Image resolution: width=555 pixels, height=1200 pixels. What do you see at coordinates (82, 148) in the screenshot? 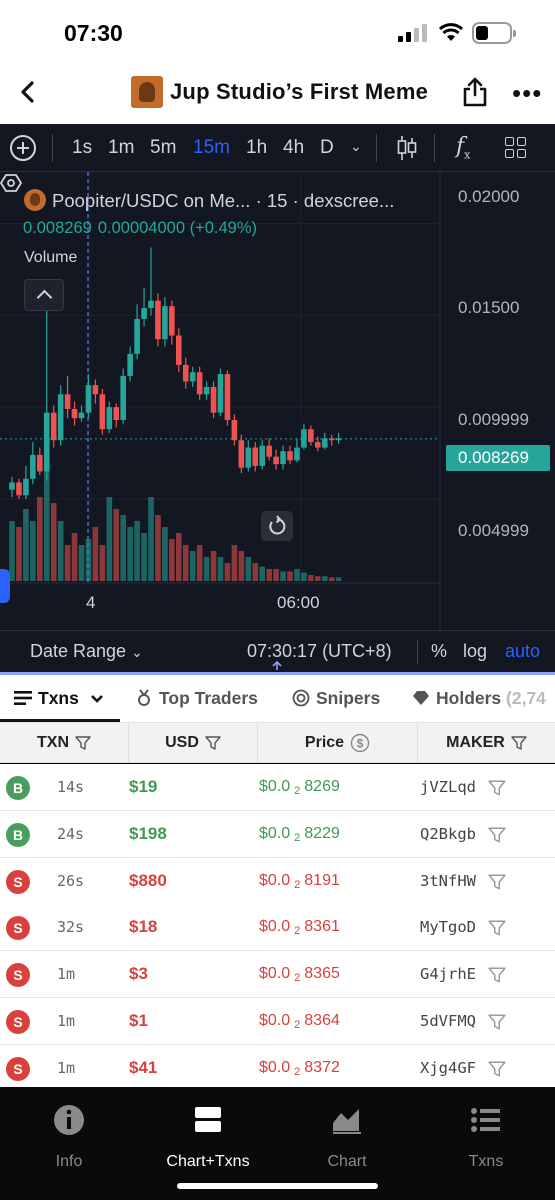
I see `timeframe-1s: 1s` at bounding box center [82, 148].